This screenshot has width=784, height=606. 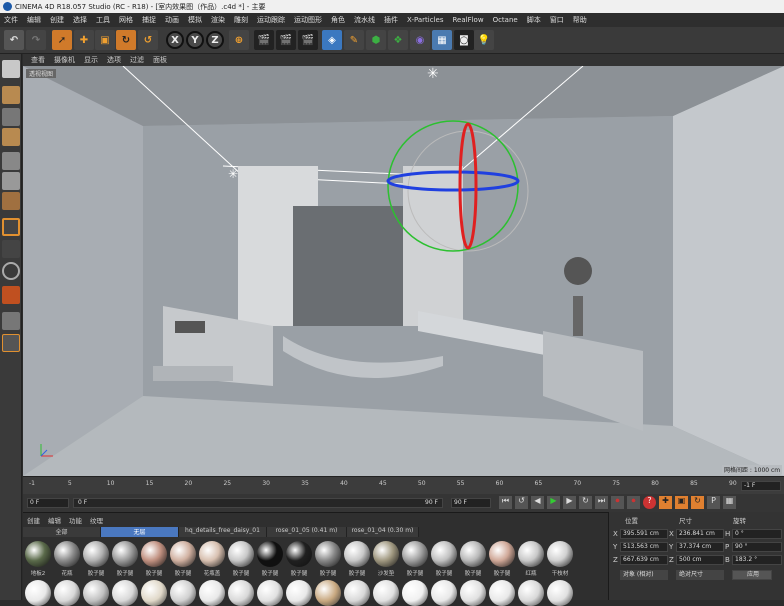 I want to click on y-axis-button: Y, so click(x=195, y=40).